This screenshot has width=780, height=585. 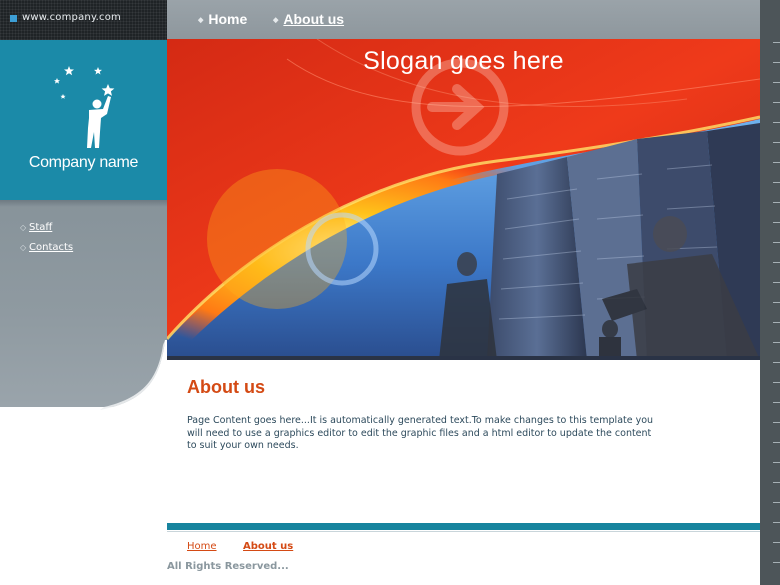 What do you see at coordinates (41, 227) in the screenshot?
I see `sidebar-item-label: Staff` at bounding box center [41, 227].